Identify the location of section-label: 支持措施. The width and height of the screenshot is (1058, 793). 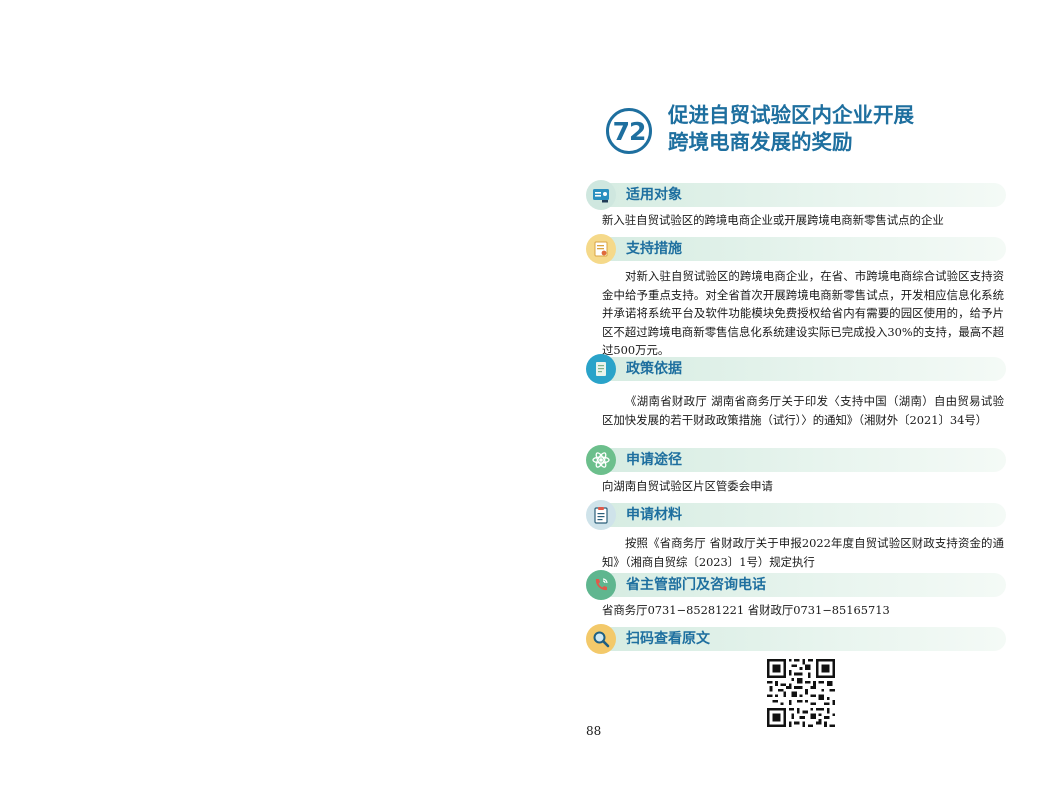
(654, 249).